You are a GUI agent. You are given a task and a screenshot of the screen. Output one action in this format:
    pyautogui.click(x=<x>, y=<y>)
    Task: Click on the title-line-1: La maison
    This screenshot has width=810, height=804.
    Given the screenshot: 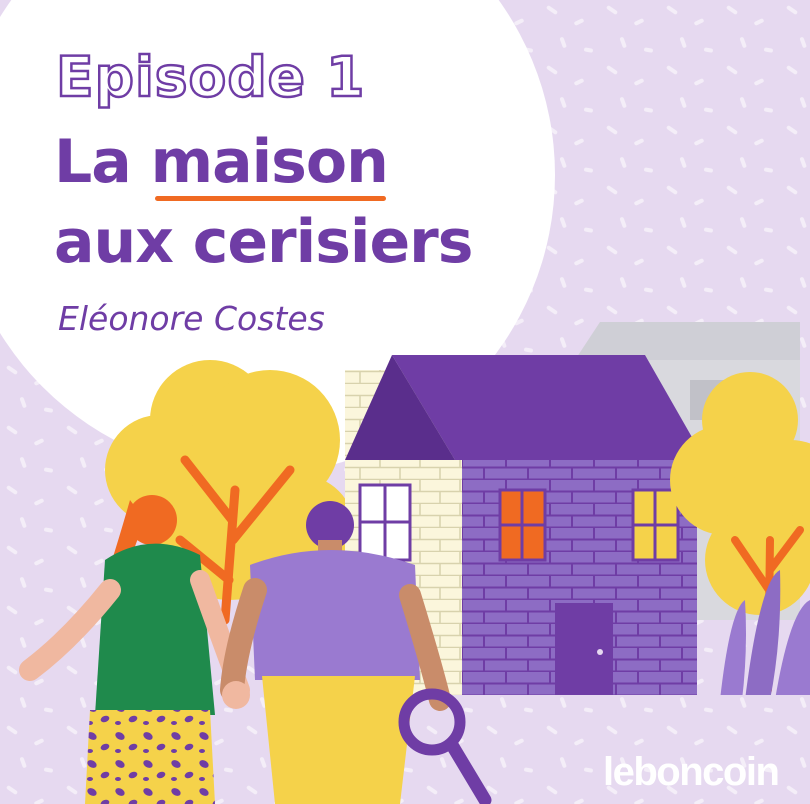 What is the action you would take?
    pyautogui.click(x=221, y=162)
    